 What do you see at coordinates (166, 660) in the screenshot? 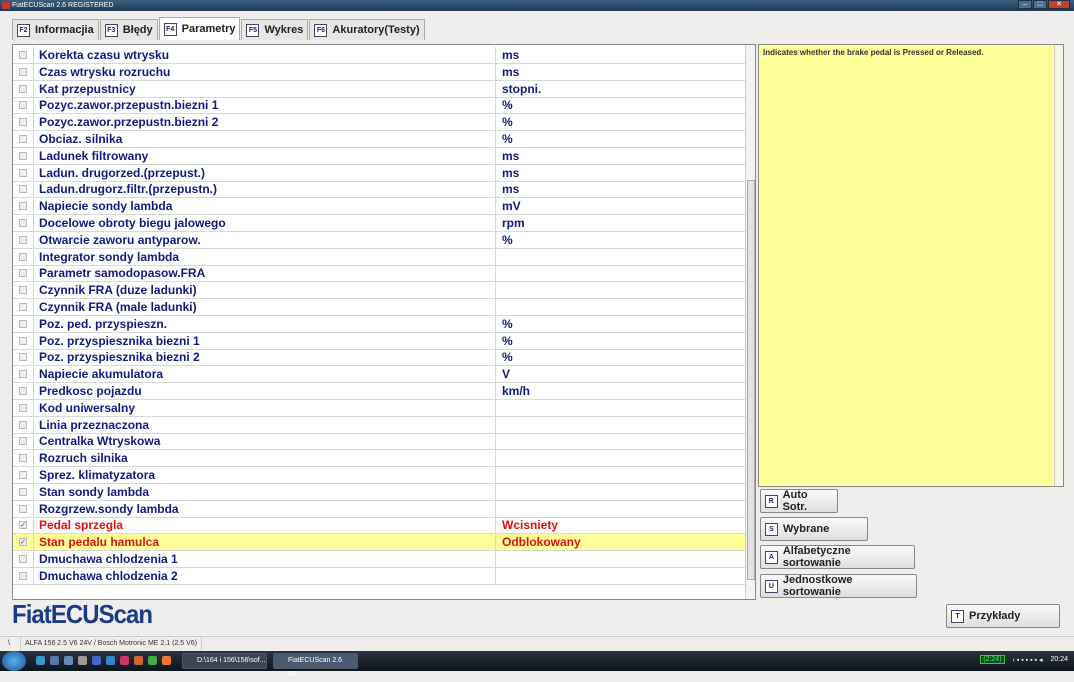
I see `firefox-icon` at bounding box center [166, 660].